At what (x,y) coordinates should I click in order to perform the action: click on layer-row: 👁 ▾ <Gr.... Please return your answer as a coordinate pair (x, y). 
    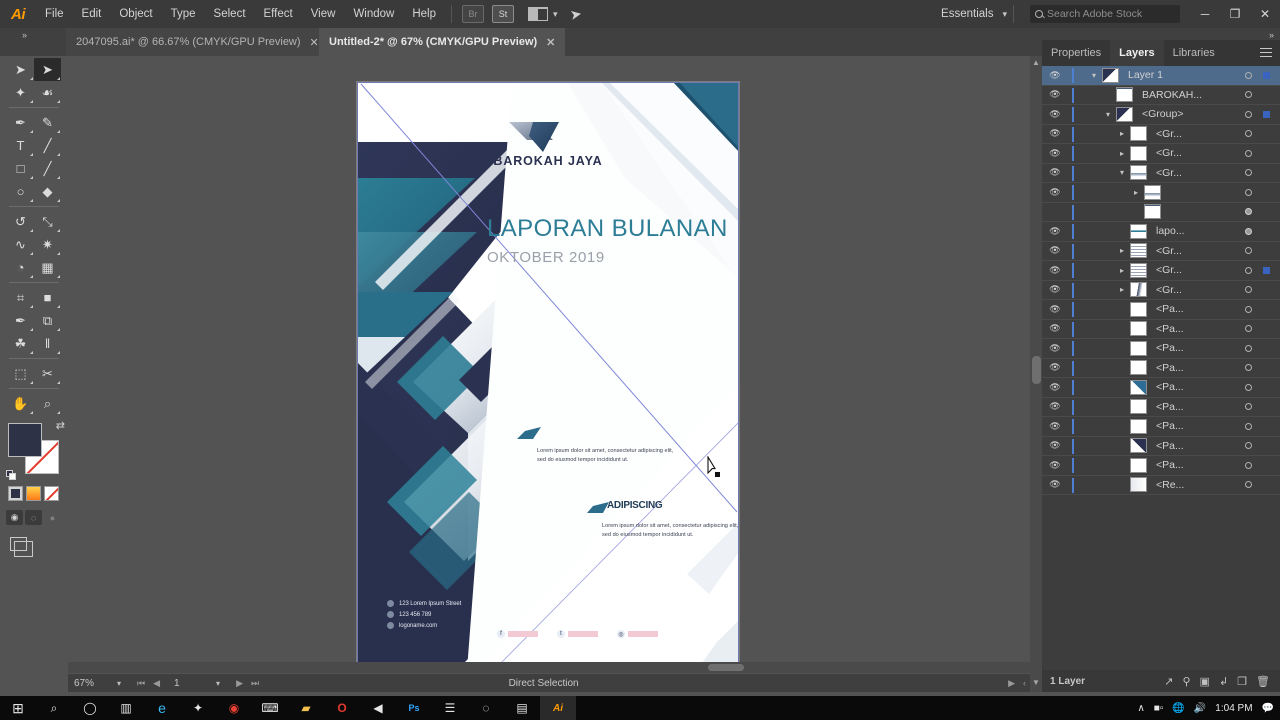
    Looking at the image, I should click on (1161, 173).